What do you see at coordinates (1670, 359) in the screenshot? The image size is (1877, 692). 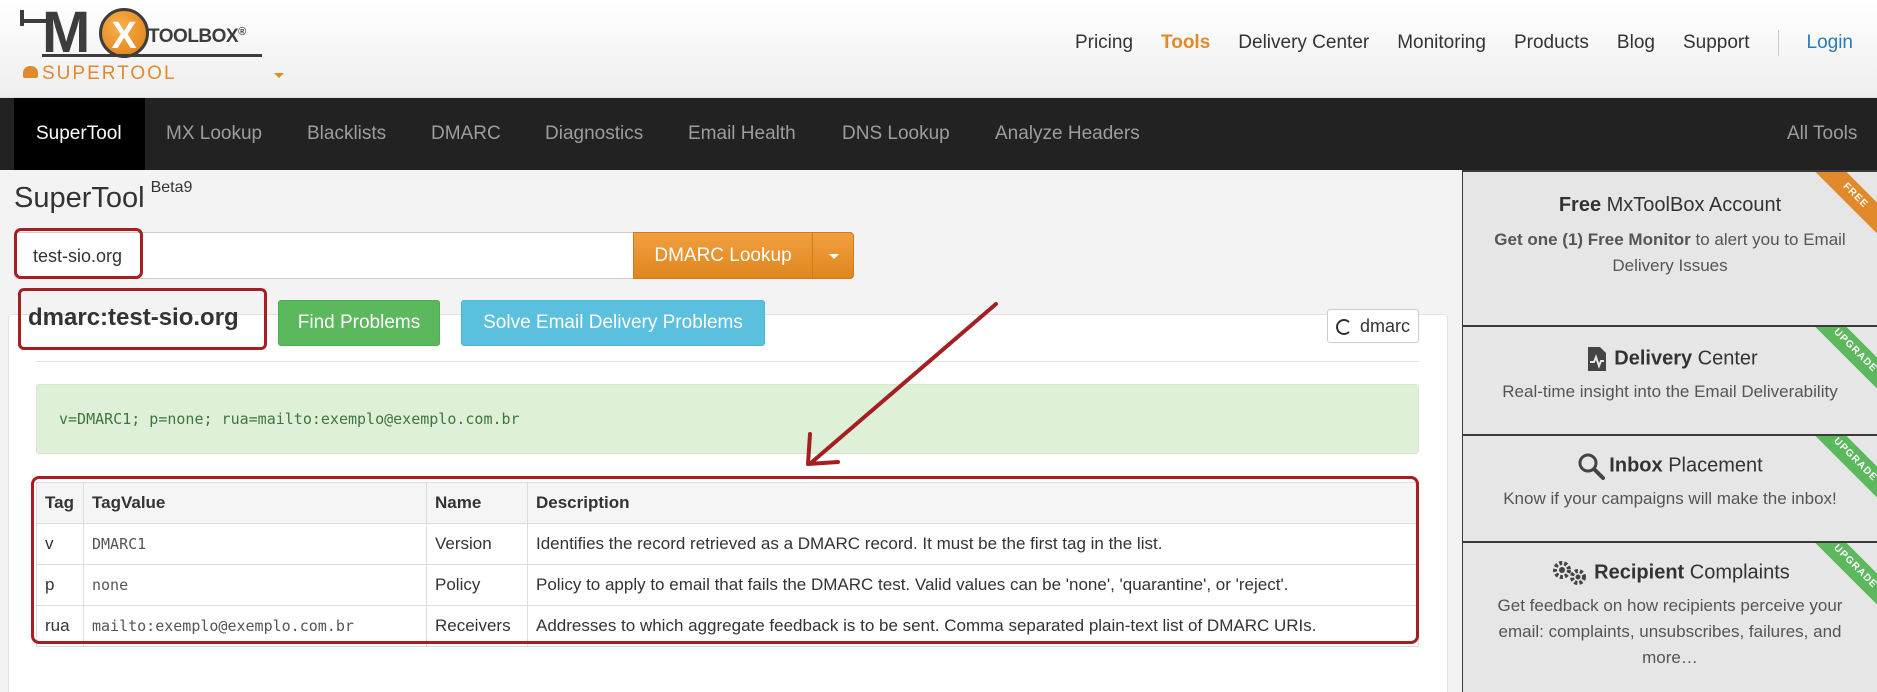 I see `promo-title: Delivery Center` at bounding box center [1670, 359].